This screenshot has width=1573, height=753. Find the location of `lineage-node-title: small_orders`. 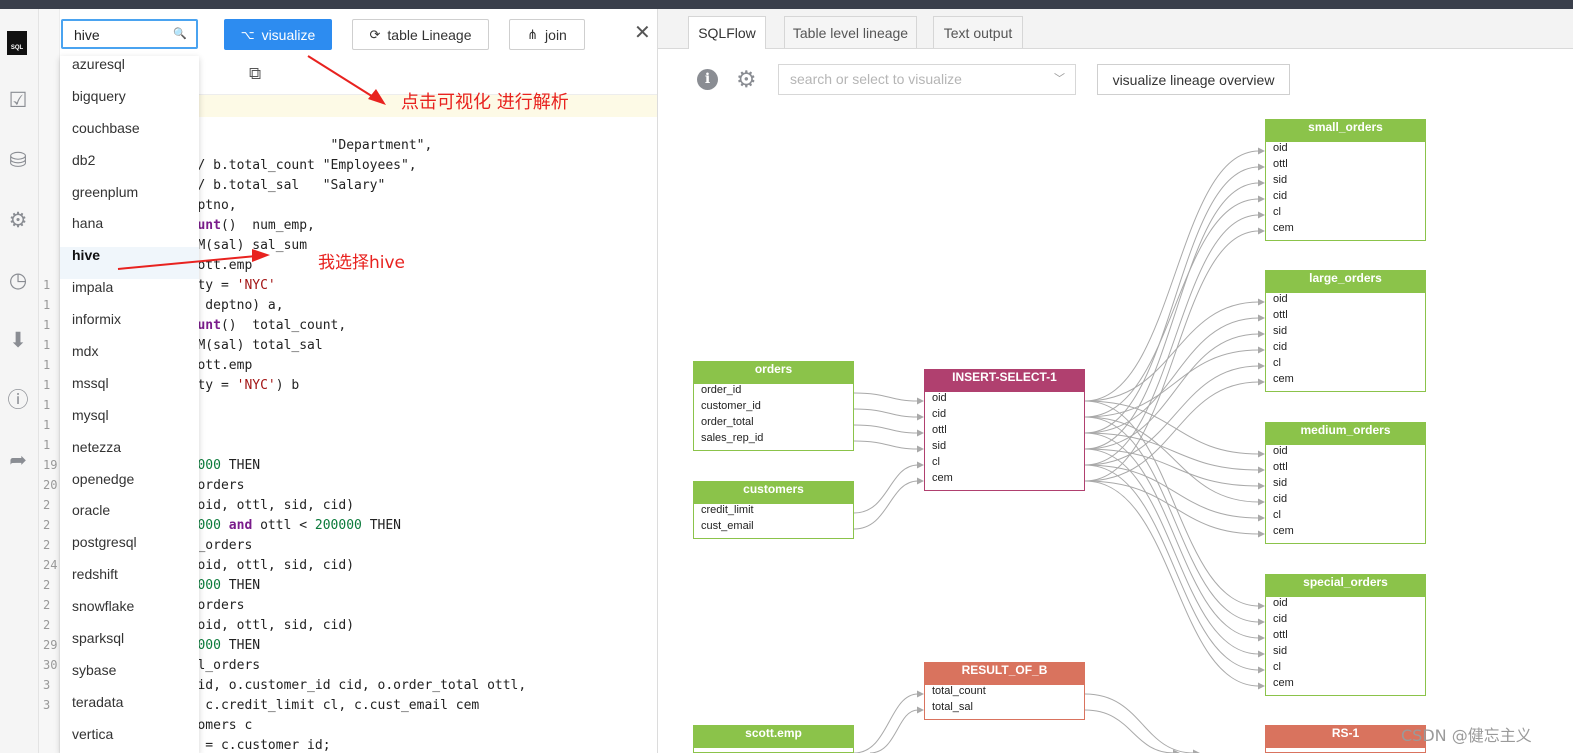

lineage-node-title: small_orders is located at coordinates (1345, 131).